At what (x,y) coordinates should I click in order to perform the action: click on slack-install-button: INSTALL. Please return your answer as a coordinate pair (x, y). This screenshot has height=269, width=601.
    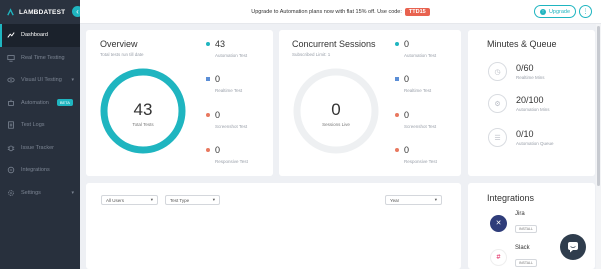
    Looking at the image, I should click on (526, 263).